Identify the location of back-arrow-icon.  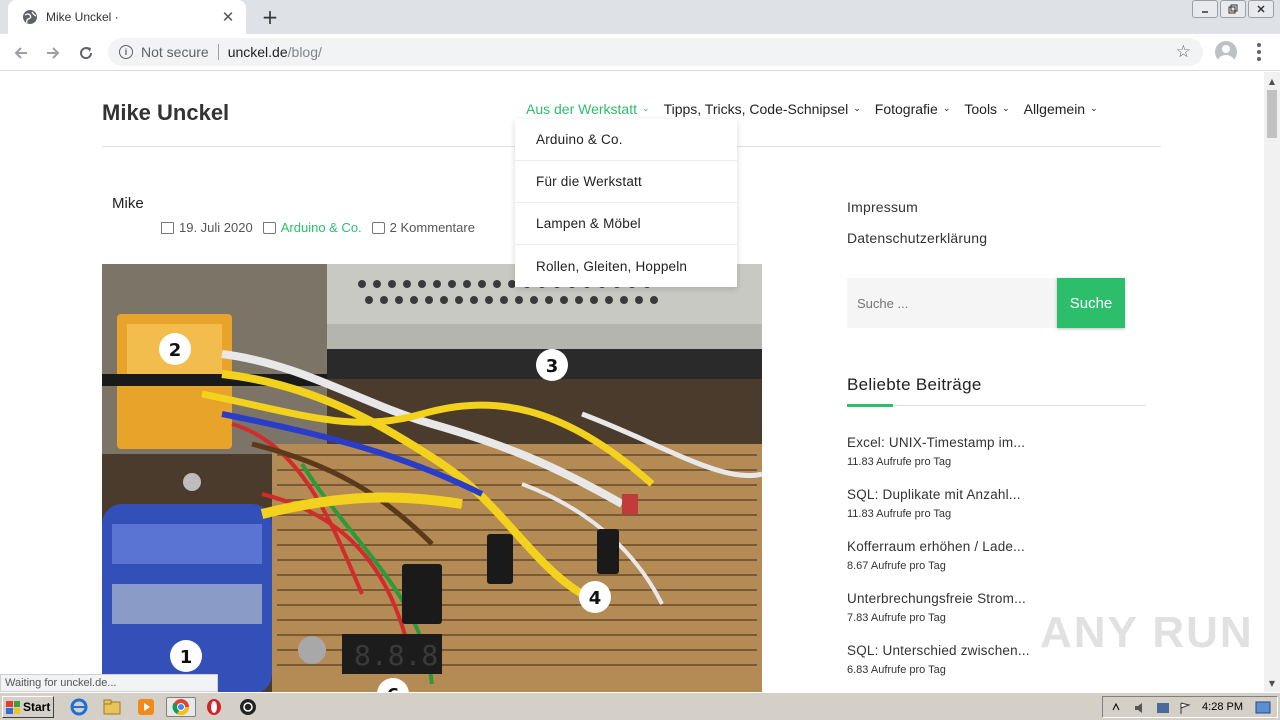
(21, 53).